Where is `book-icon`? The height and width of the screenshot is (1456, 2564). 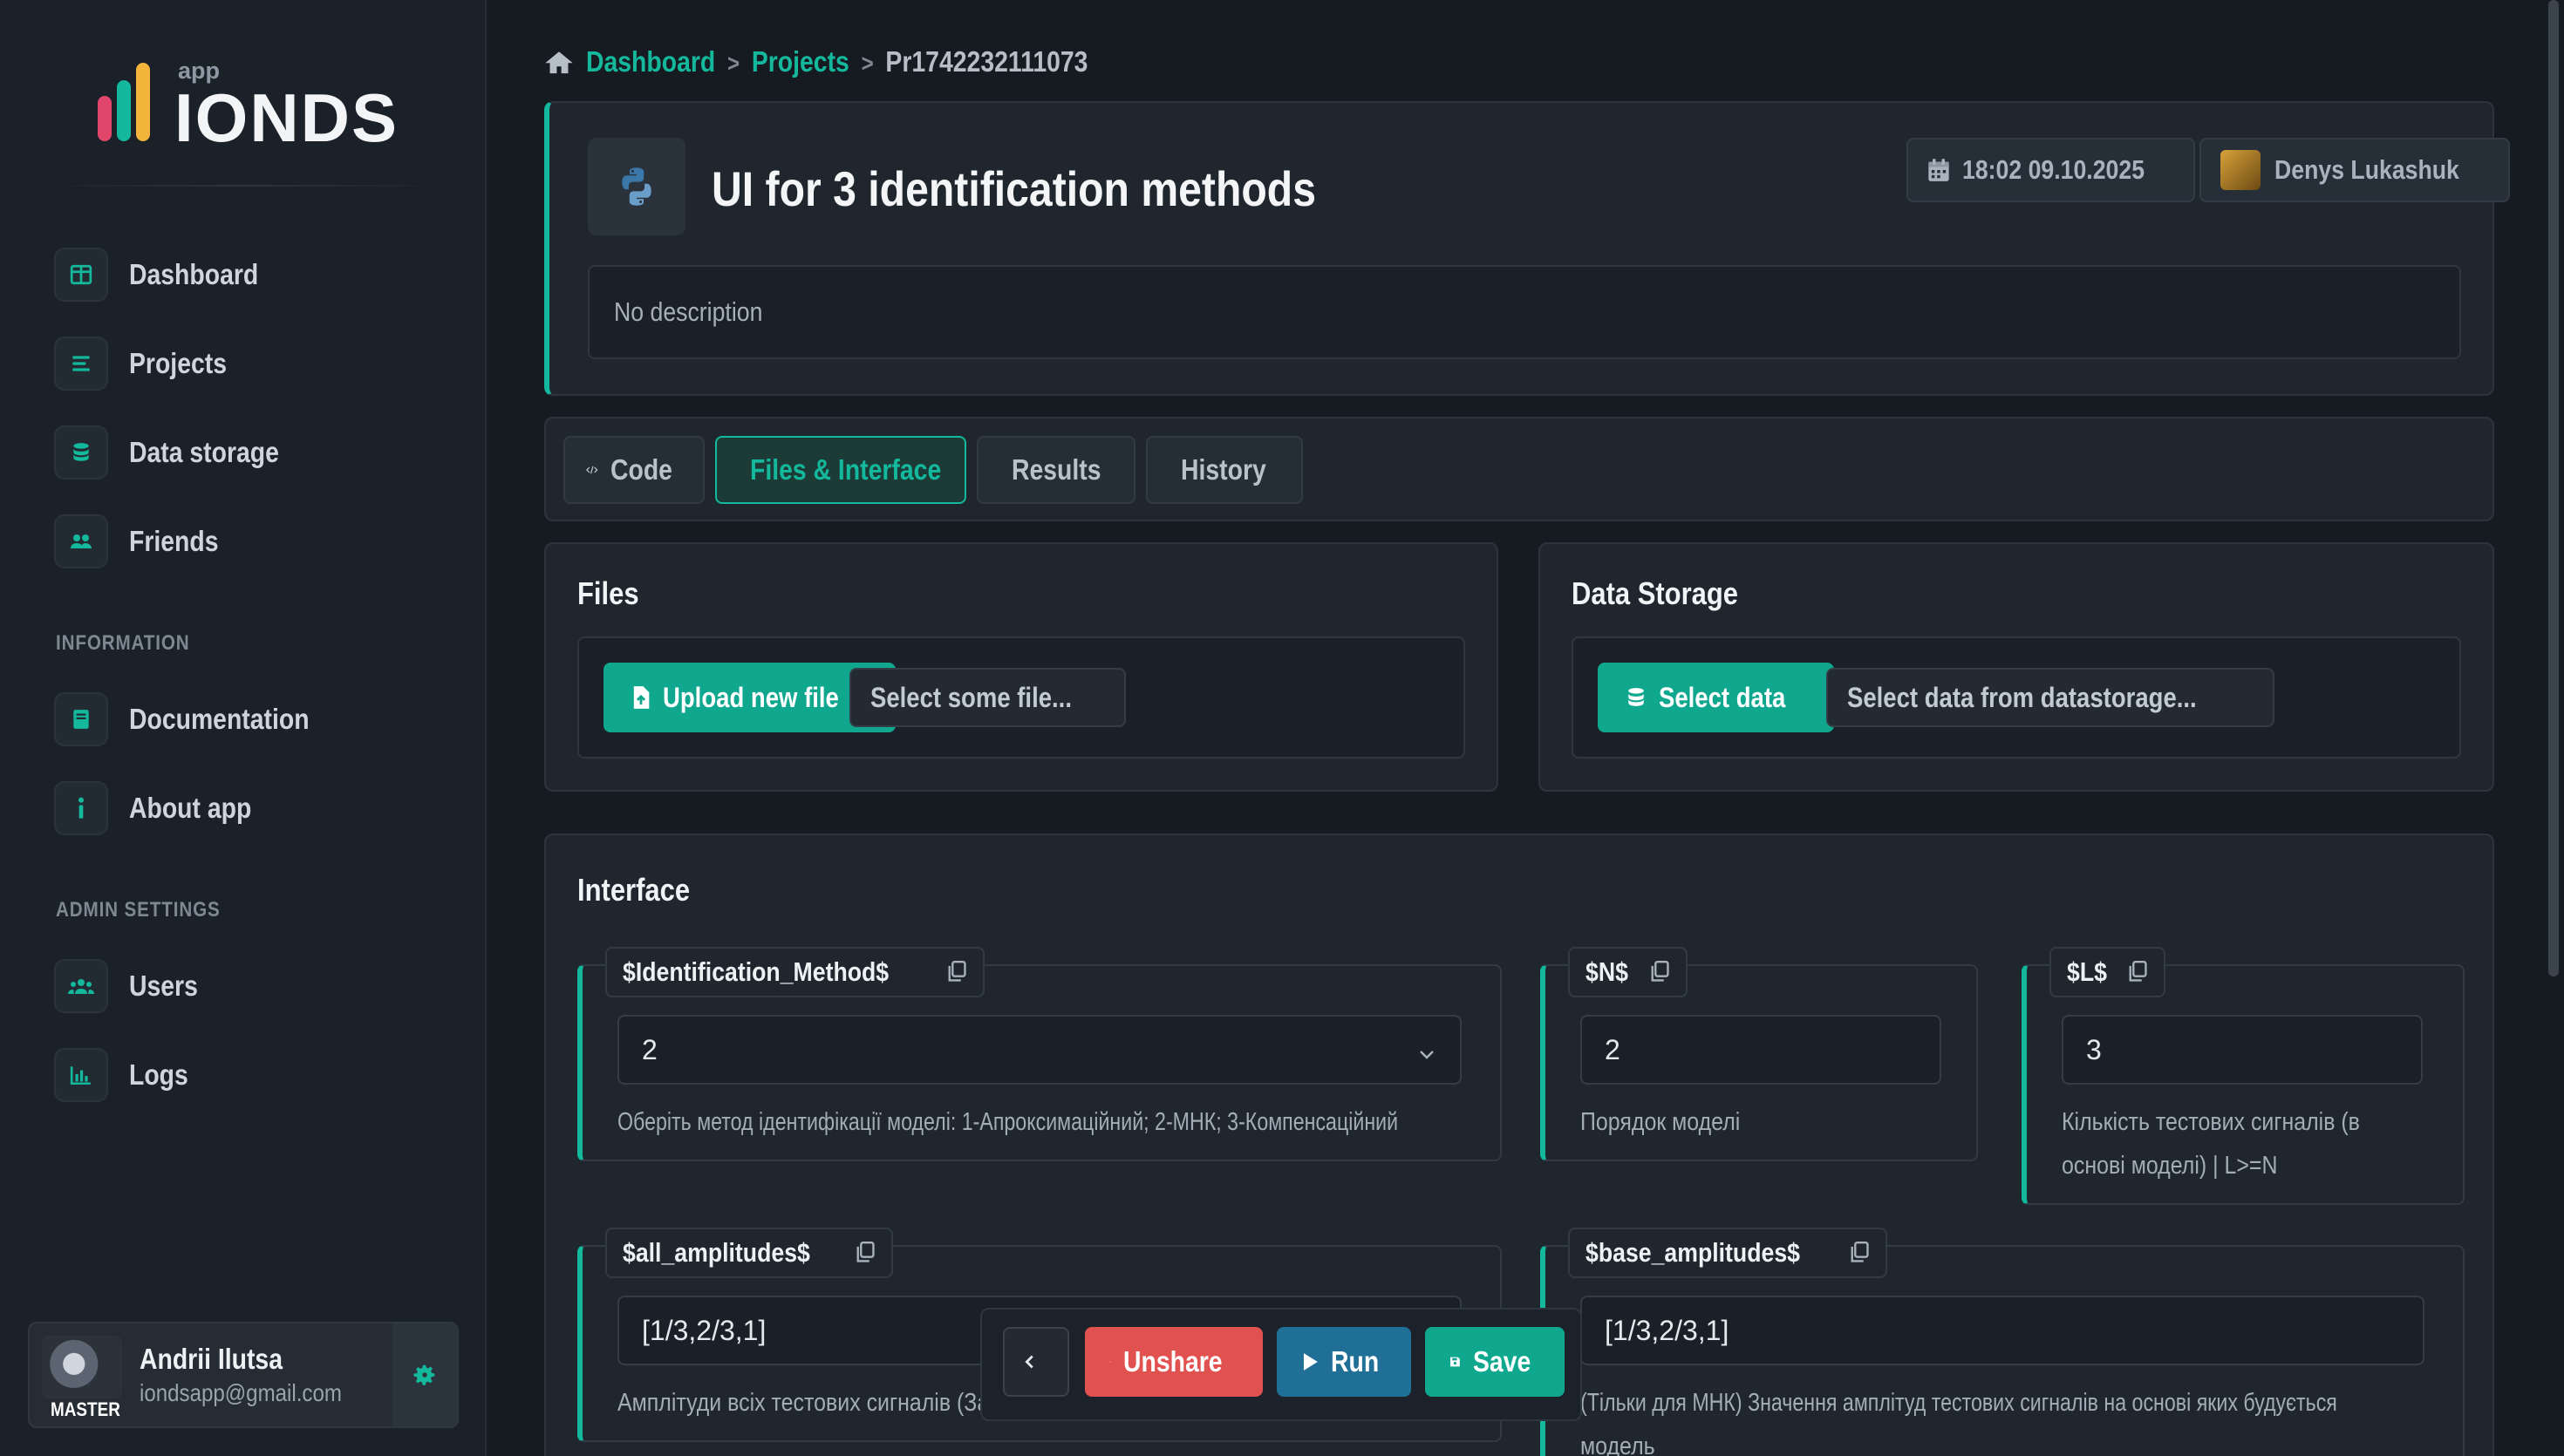 book-icon is located at coordinates (81, 719).